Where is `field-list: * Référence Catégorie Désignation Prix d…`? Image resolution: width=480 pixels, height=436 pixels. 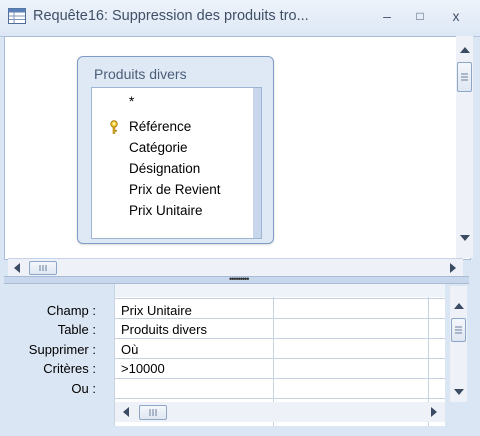
field-list: * Référence Catégorie Désignation Prix d… is located at coordinates (176, 163).